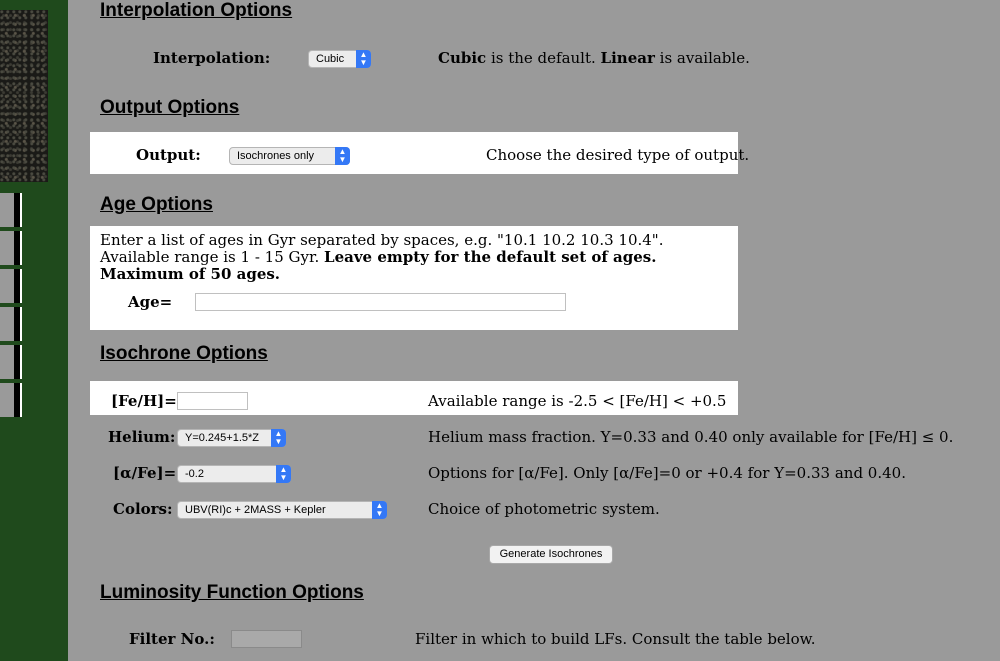 The width and height of the screenshot is (1000, 661). Describe the element at coordinates (24, 96) in the screenshot. I see `sidebar-photo` at that location.